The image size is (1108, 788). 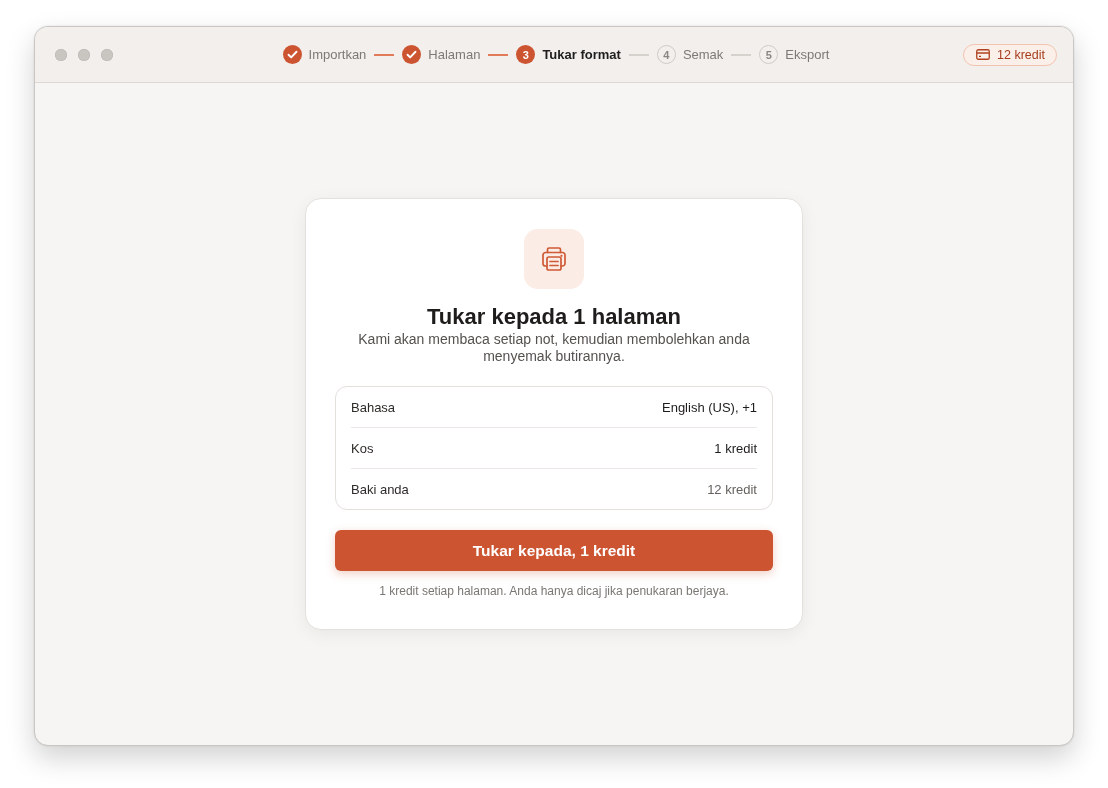 What do you see at coordinates (735, 448) in the screenshot?
I see `detail-value: 1 kredit` at bounding box center [735, 448].